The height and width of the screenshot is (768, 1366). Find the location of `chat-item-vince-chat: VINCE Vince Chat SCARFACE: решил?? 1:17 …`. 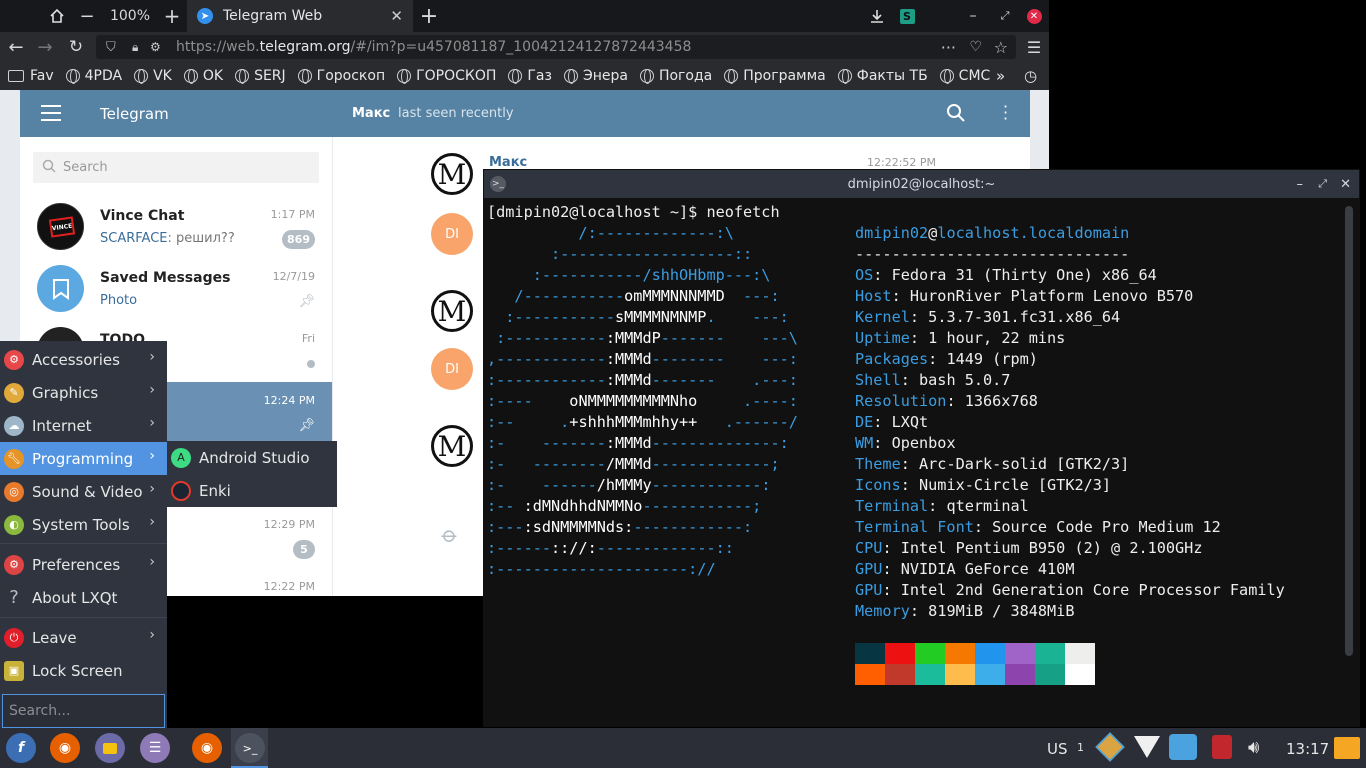

chat-item-vince-chat: VINCE Vince Chat SCARFACE: решил?? 1:17 … is located at coordinates (176, 227).